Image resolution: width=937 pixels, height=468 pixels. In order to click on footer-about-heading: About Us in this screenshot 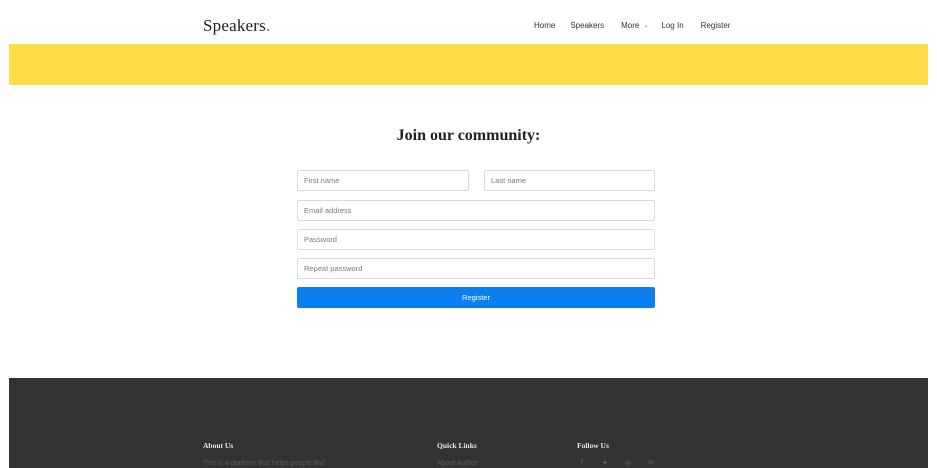, I will do `click(218, 445)`.